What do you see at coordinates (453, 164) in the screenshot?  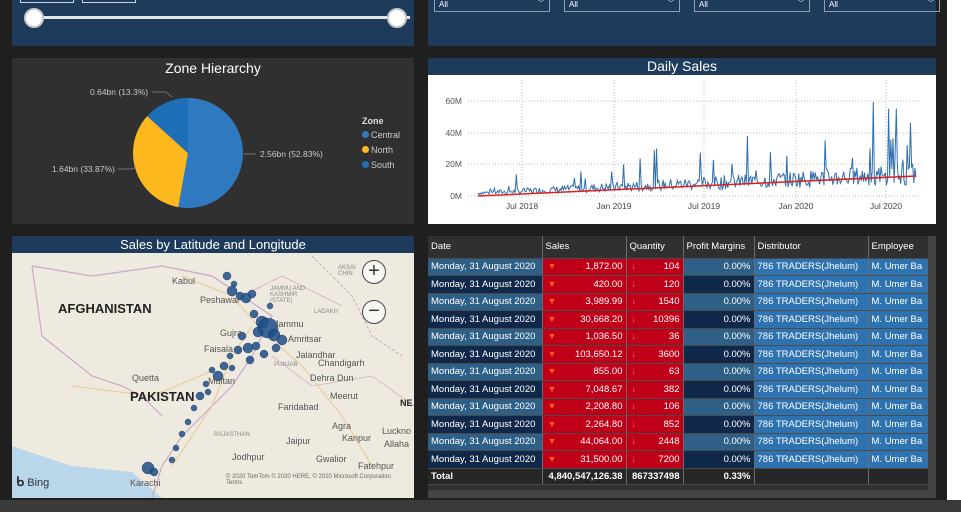 I see `y-tick-label: 20M` at bounding box center [453, 164].